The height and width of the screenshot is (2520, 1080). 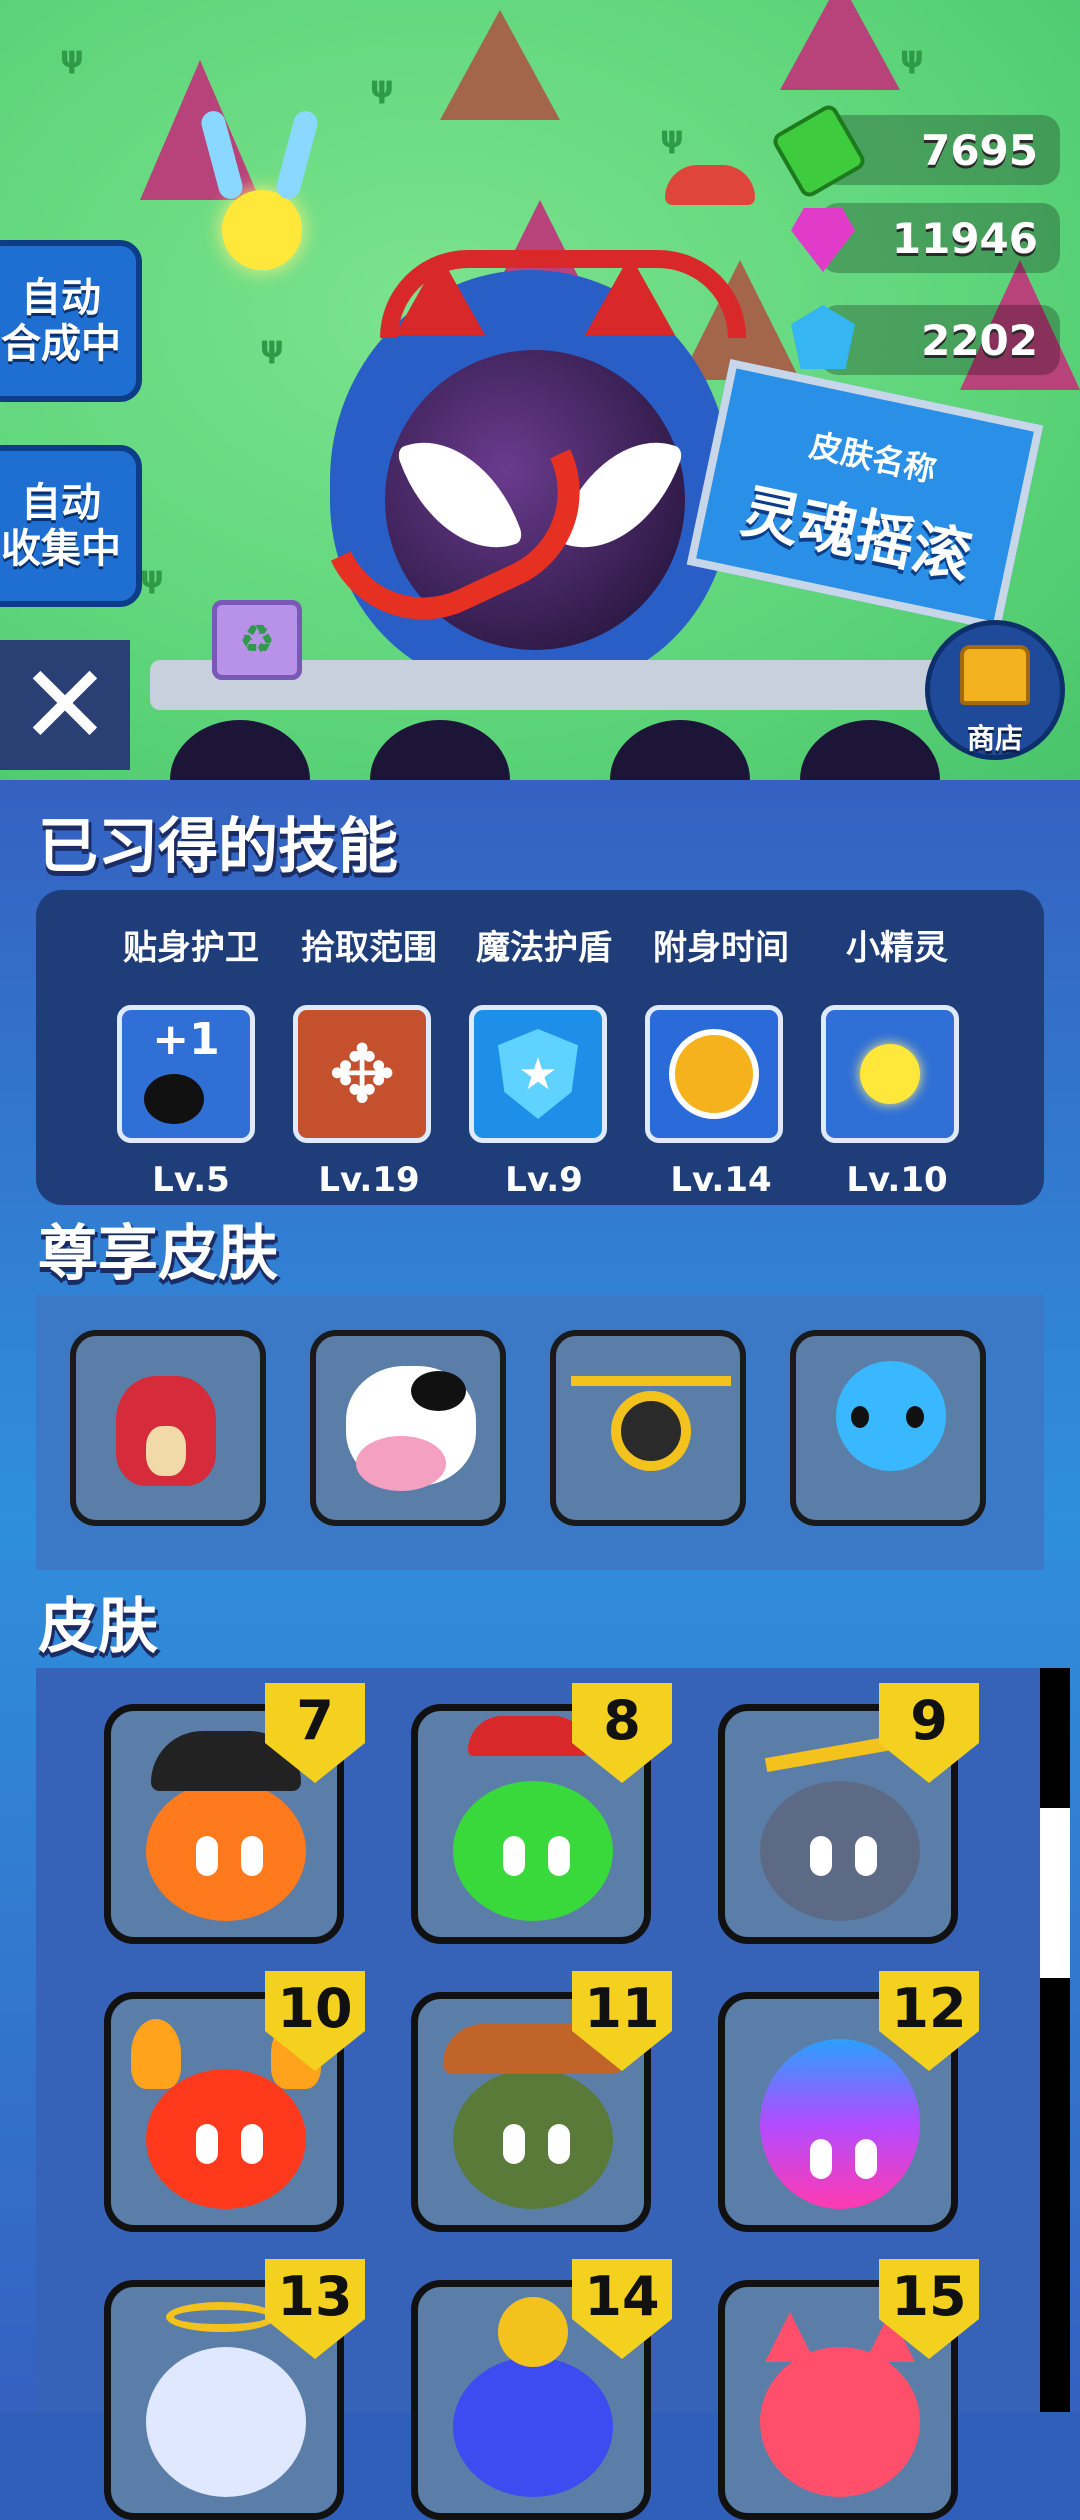 I want to click on skill-badge: +1, so click(x=186, y=1039).